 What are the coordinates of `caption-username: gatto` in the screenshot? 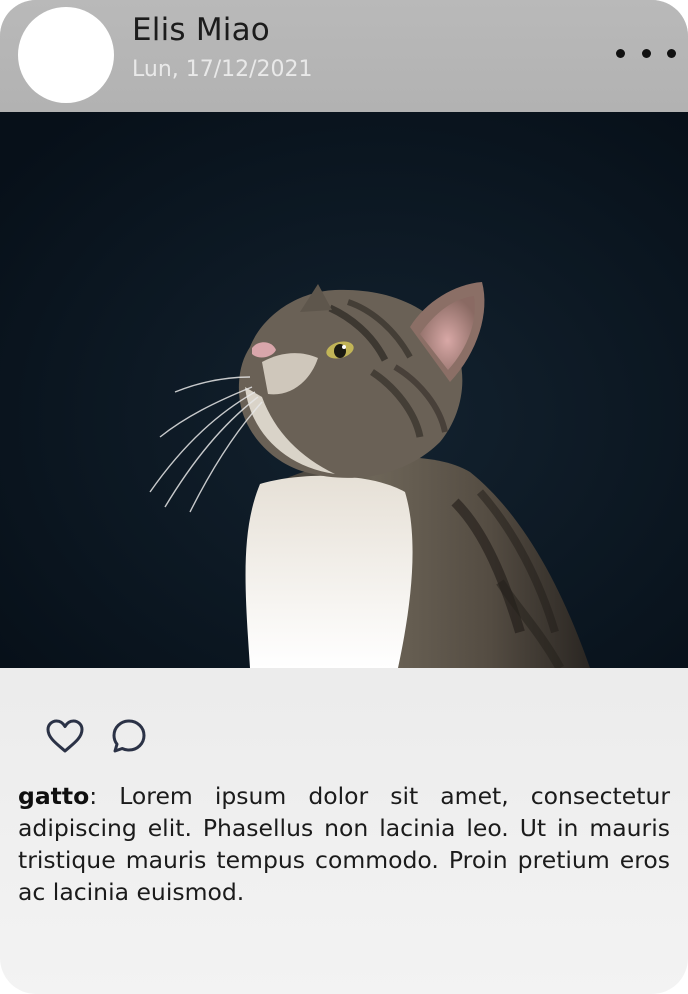 It's located at (53, 796).